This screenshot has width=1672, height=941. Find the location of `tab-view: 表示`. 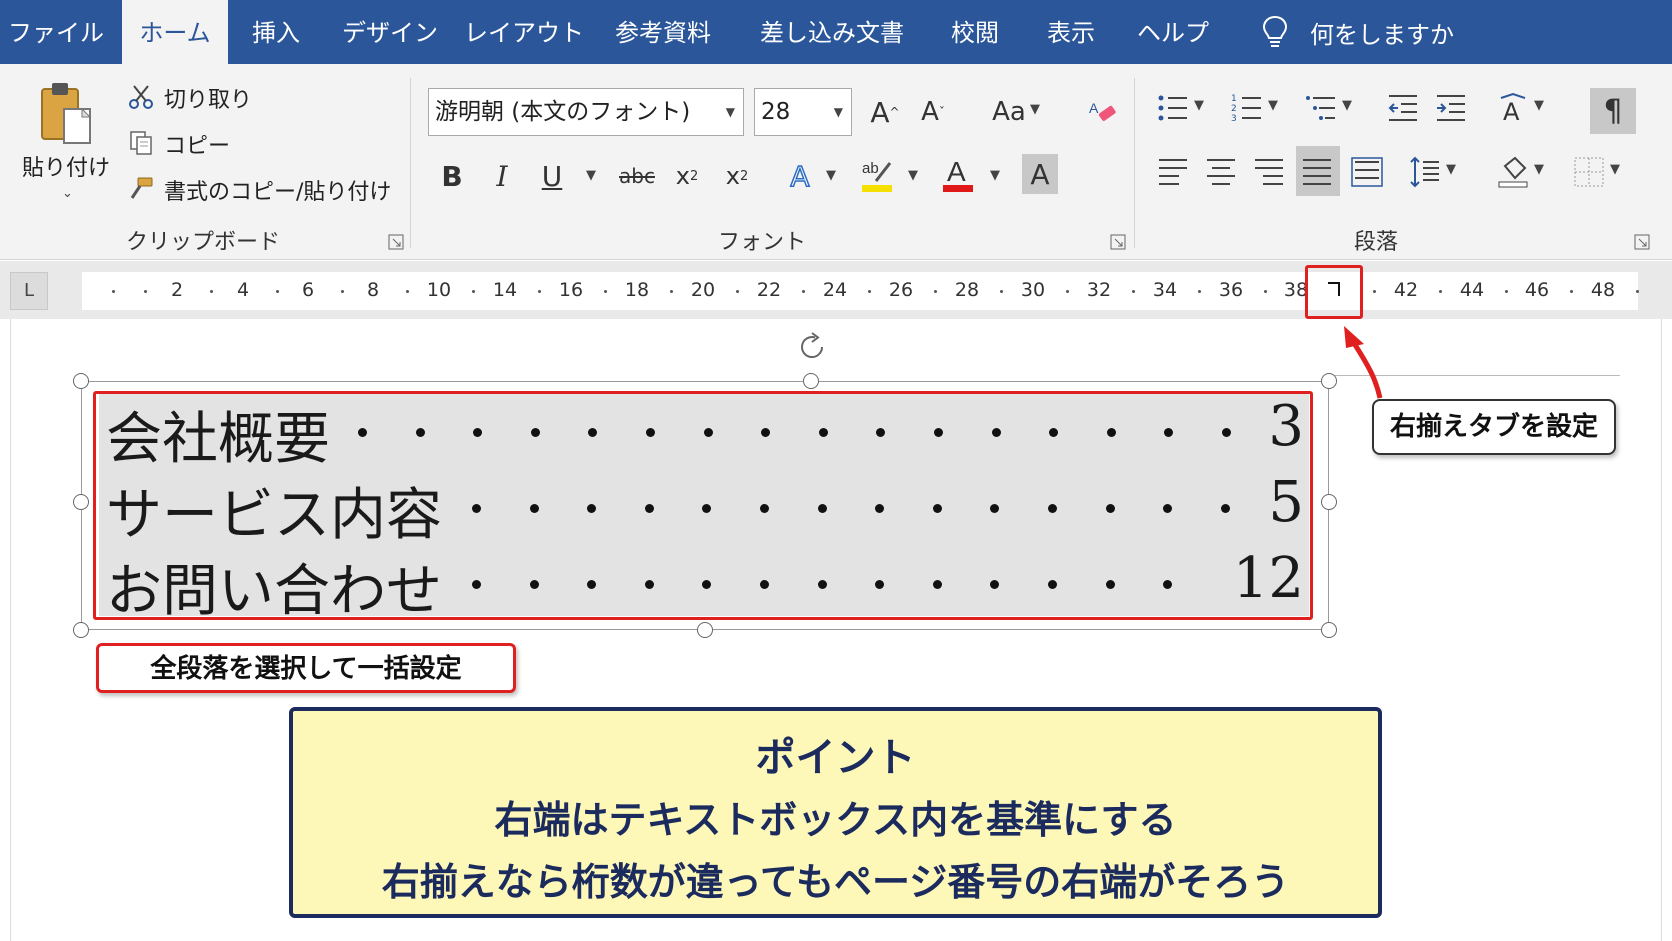

tab-view: 表示 is located at coordinates (1071, 32).